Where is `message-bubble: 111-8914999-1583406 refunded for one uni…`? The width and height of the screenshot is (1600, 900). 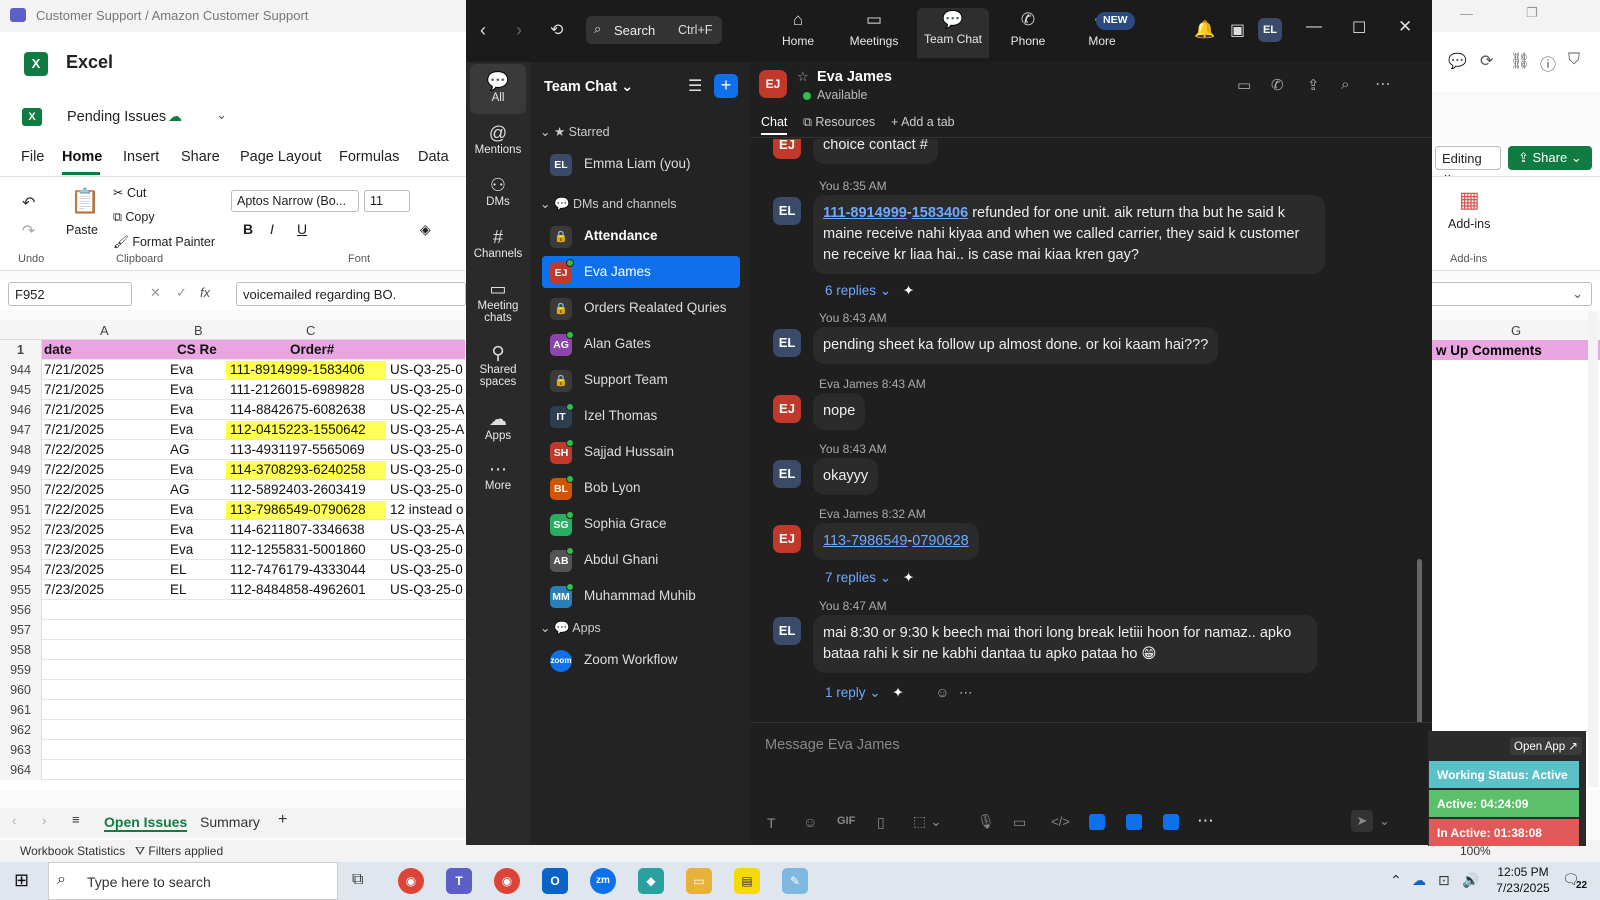 message-bubble: 111-8914999-1583406 refunded for one uni… is located at coordinates (1069, 234).